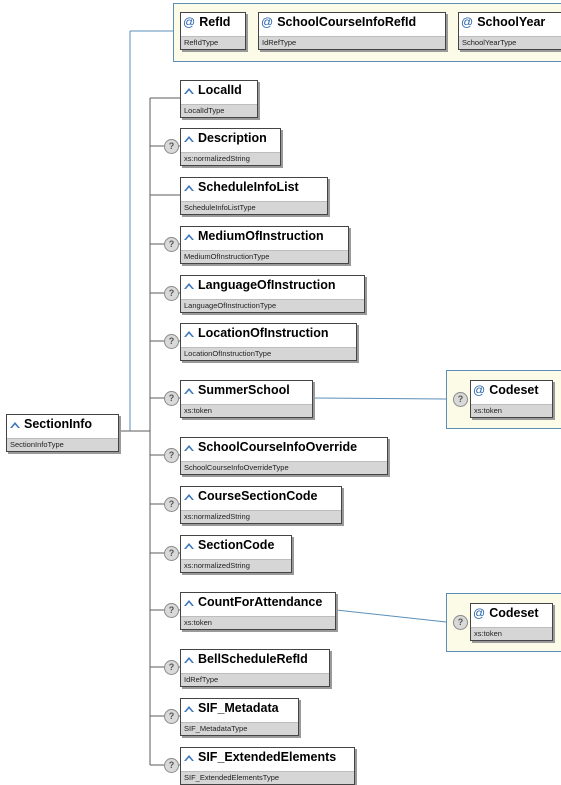  I want to click on attribute-refid: @ RefId RefIdType, so click(213, 31).